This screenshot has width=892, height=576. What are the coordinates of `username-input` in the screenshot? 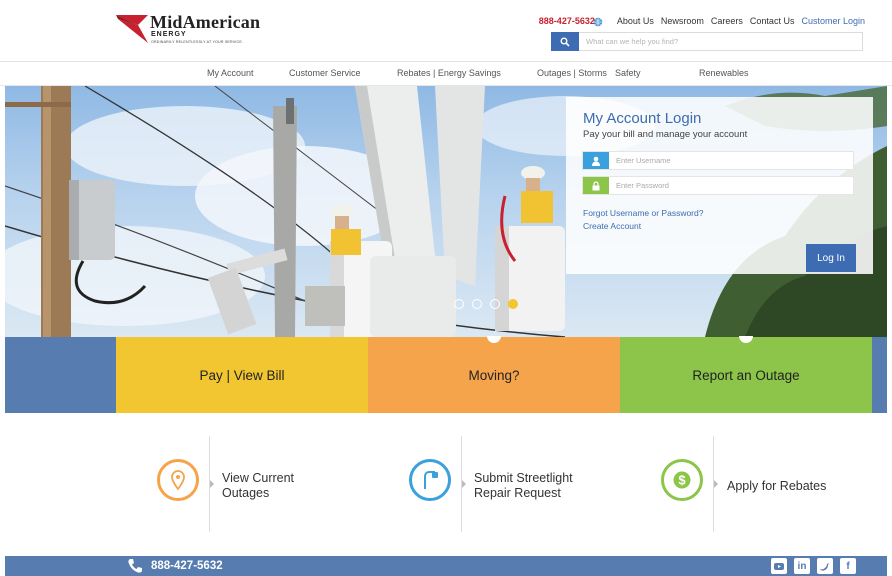 It's located at (731, 160).